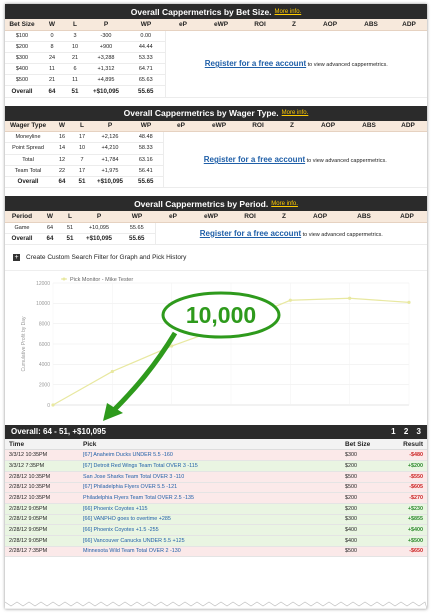 This screenshot has height=613, width=434. Describe the element at coordinates (210, 541) in the screenshot. I see `pick-link: [66] Vancouver Canucks UNDER 5.5 +125` at that location.